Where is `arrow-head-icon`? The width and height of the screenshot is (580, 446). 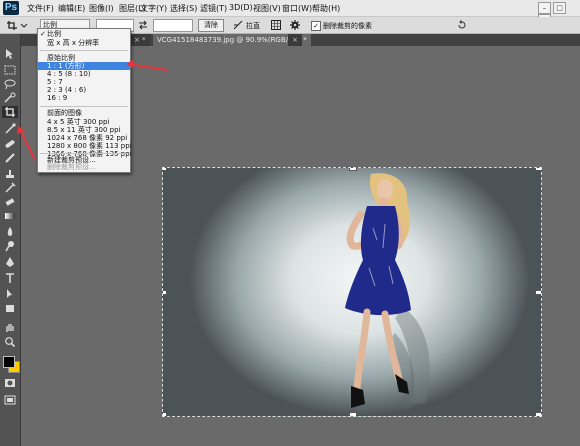
arrow-head-icon is located at coordinates (130, 63).